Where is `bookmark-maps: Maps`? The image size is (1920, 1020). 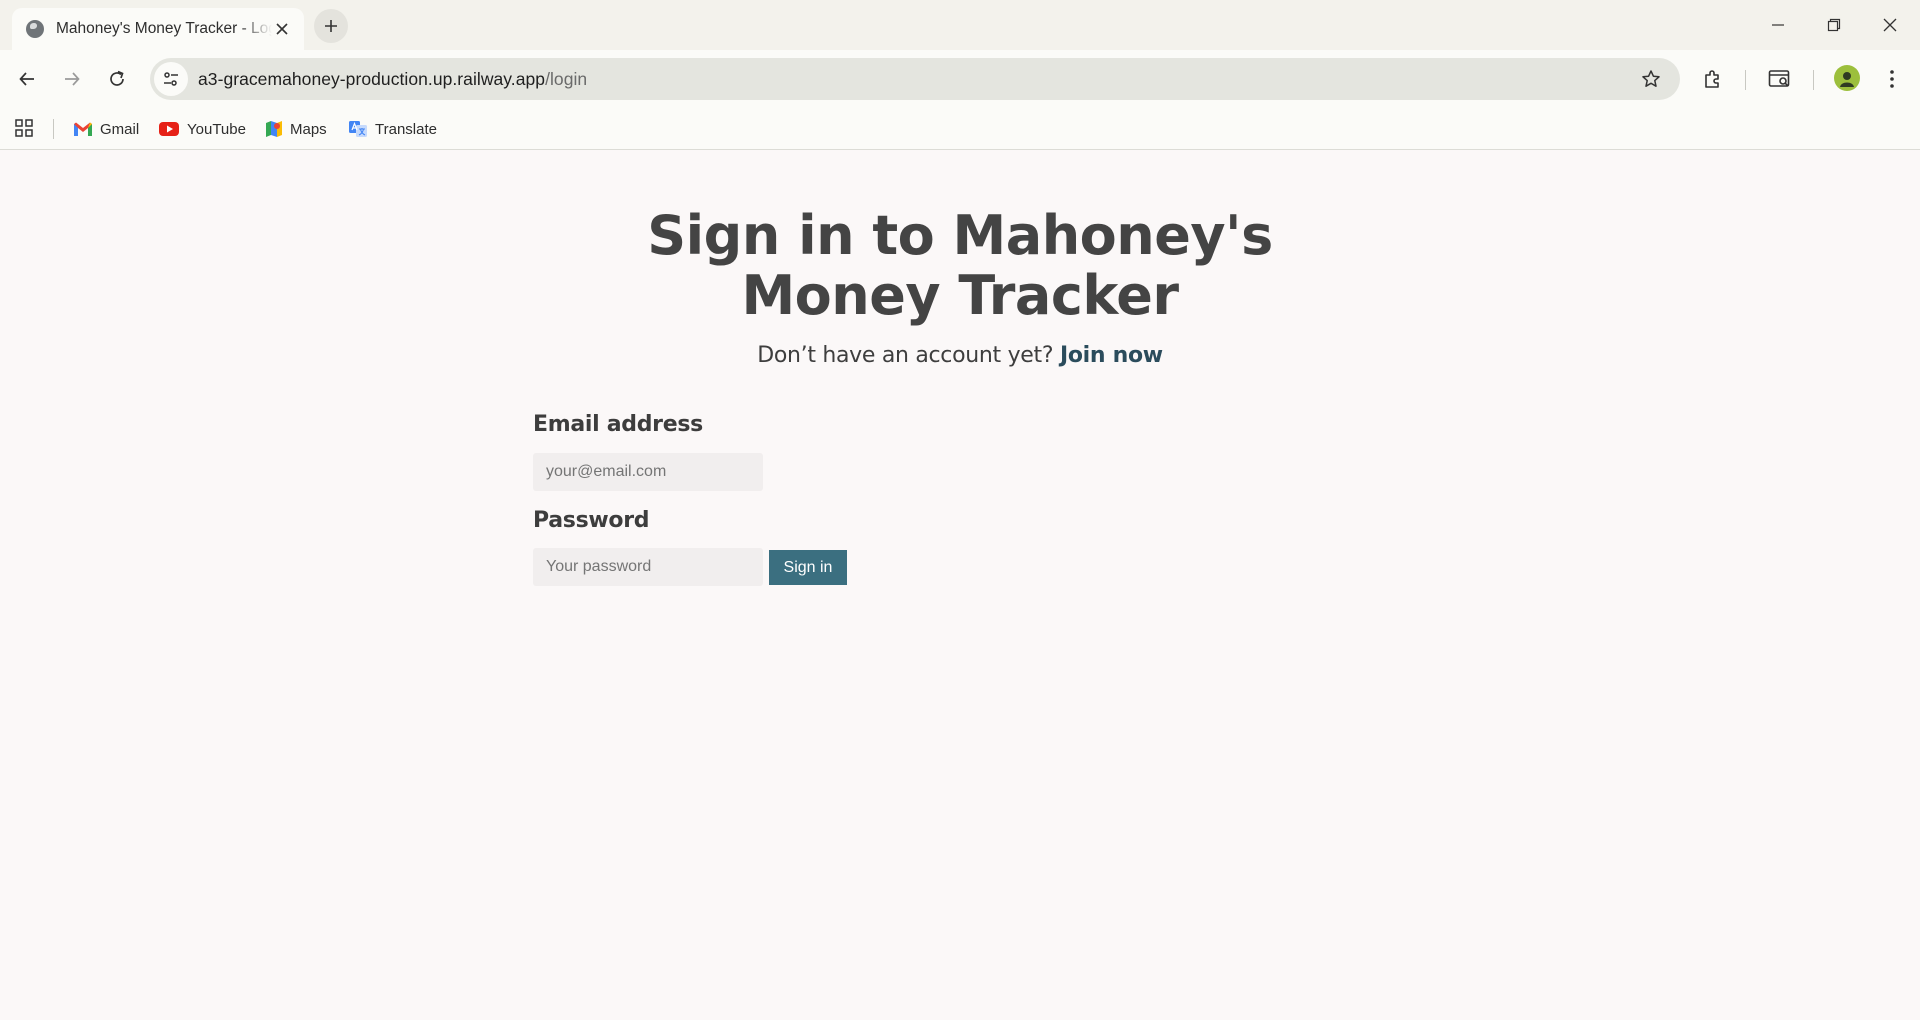
bookmark-maps: Maps is located at coordinates (296, 129).